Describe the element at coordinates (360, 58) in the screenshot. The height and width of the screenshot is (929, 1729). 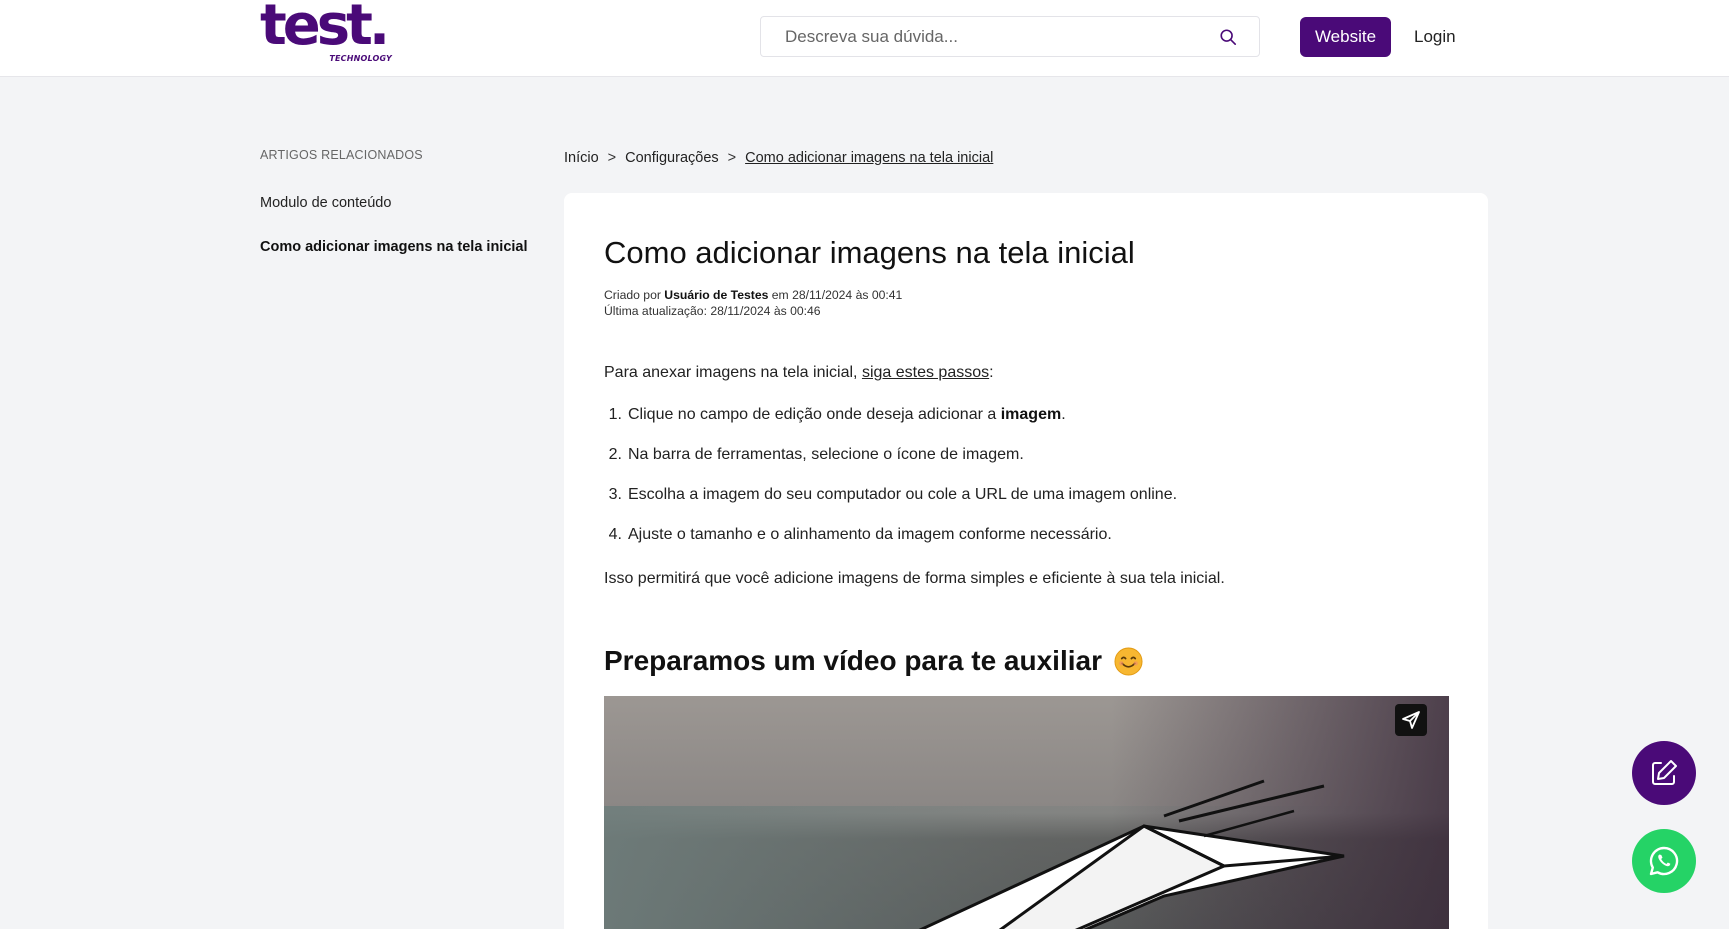
I see `logo-subtext: TECHNOLOGY` at that location.